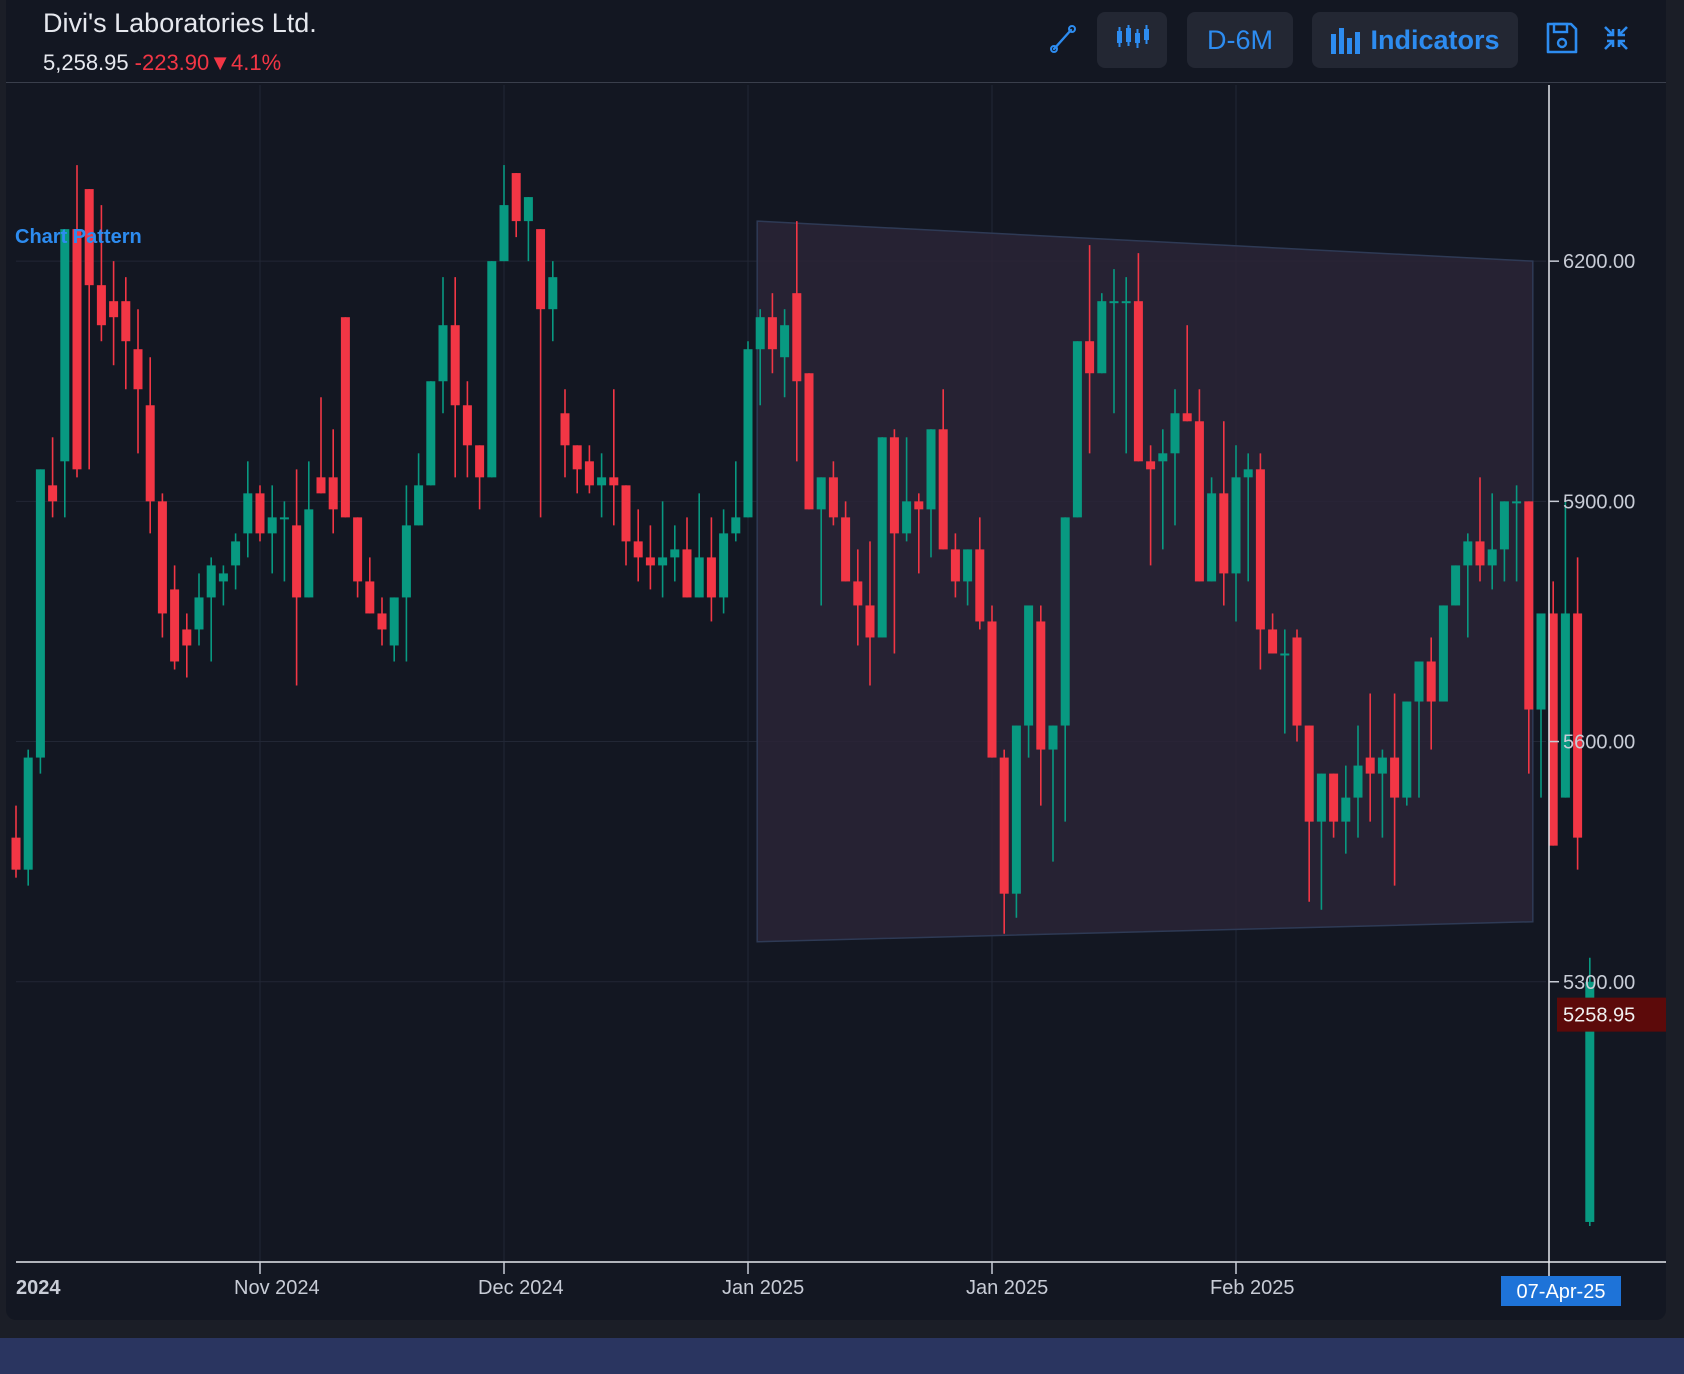 Image resolution: width=1684 pixels, height=1374 pixels. I want to click on chart-type-button, so click(1132, 40).